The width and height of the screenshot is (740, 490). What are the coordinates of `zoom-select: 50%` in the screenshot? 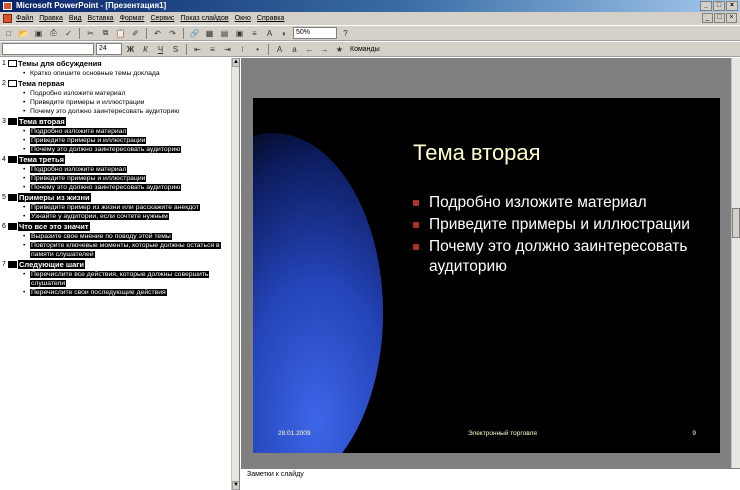 It's located at (315, 33).